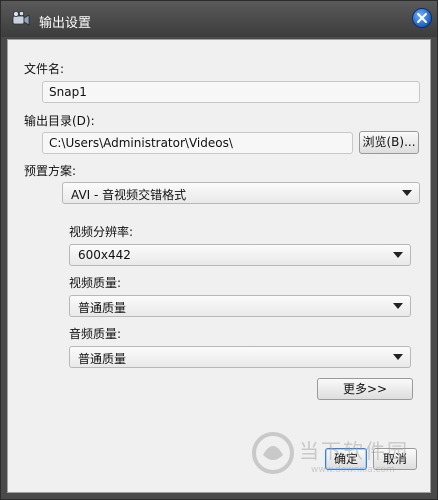  What do you see at coordinates (354, 451) in the screenshot?
I see `watermark-text: 当下软件园` at bounding box center [354, 451].